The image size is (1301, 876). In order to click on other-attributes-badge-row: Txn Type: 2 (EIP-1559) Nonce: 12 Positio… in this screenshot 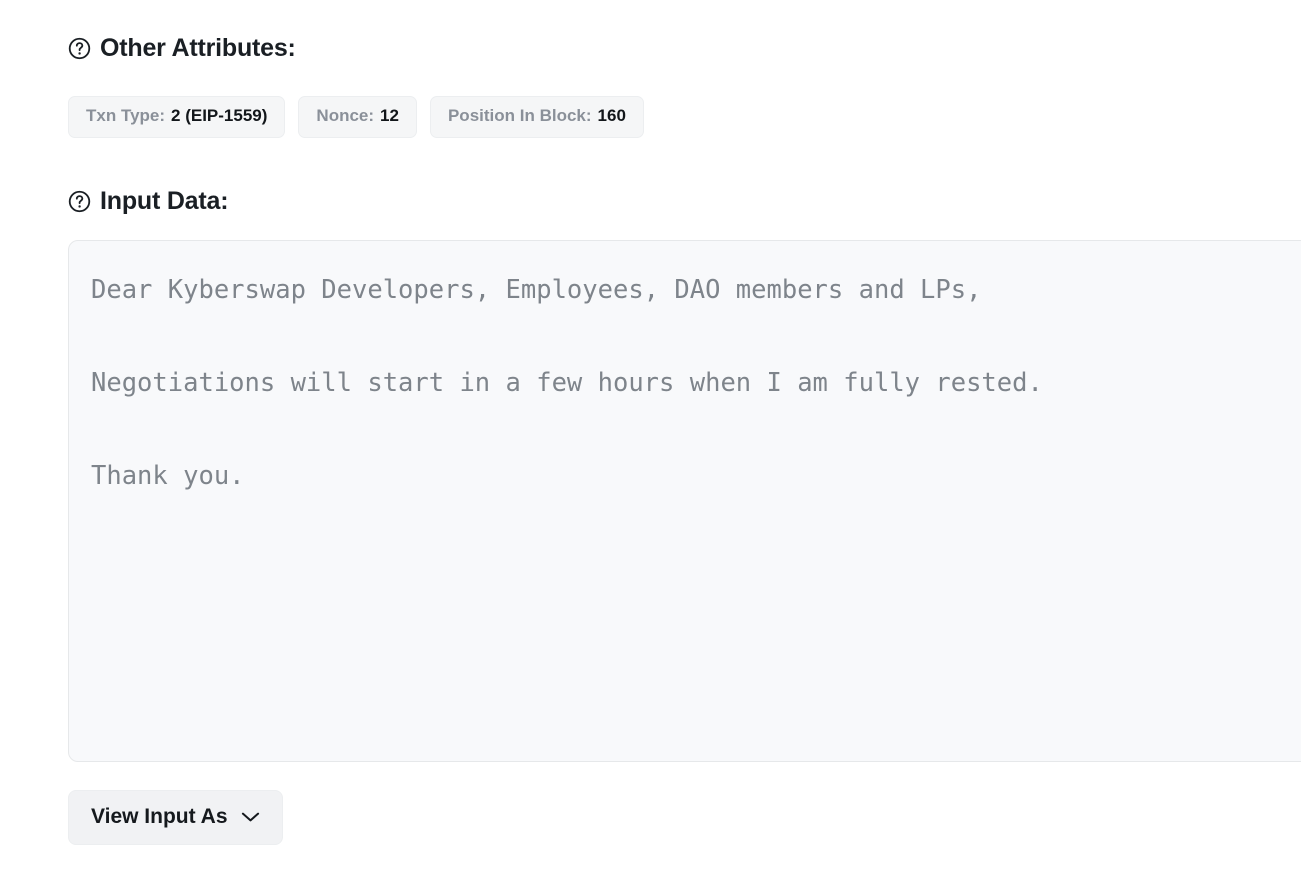, I will do `click(356, 117)`.